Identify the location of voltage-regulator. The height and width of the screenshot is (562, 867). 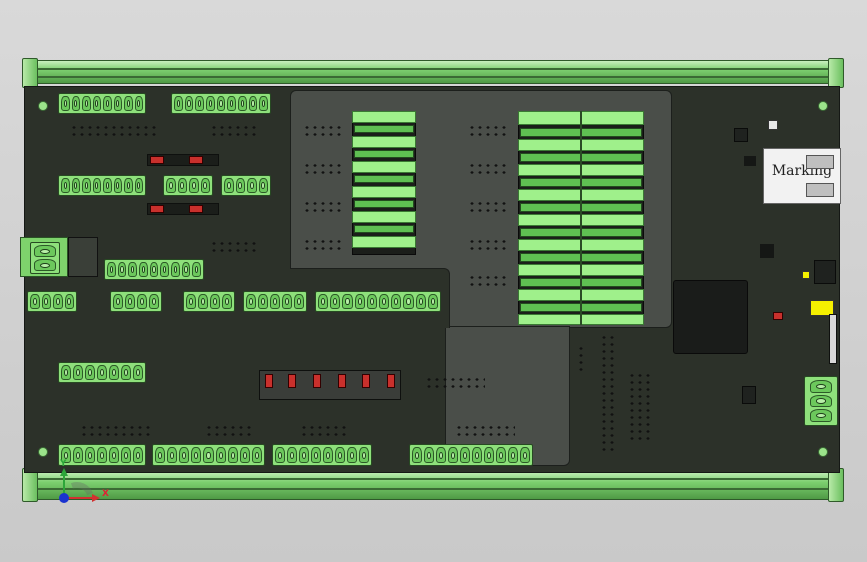
(825, 272).